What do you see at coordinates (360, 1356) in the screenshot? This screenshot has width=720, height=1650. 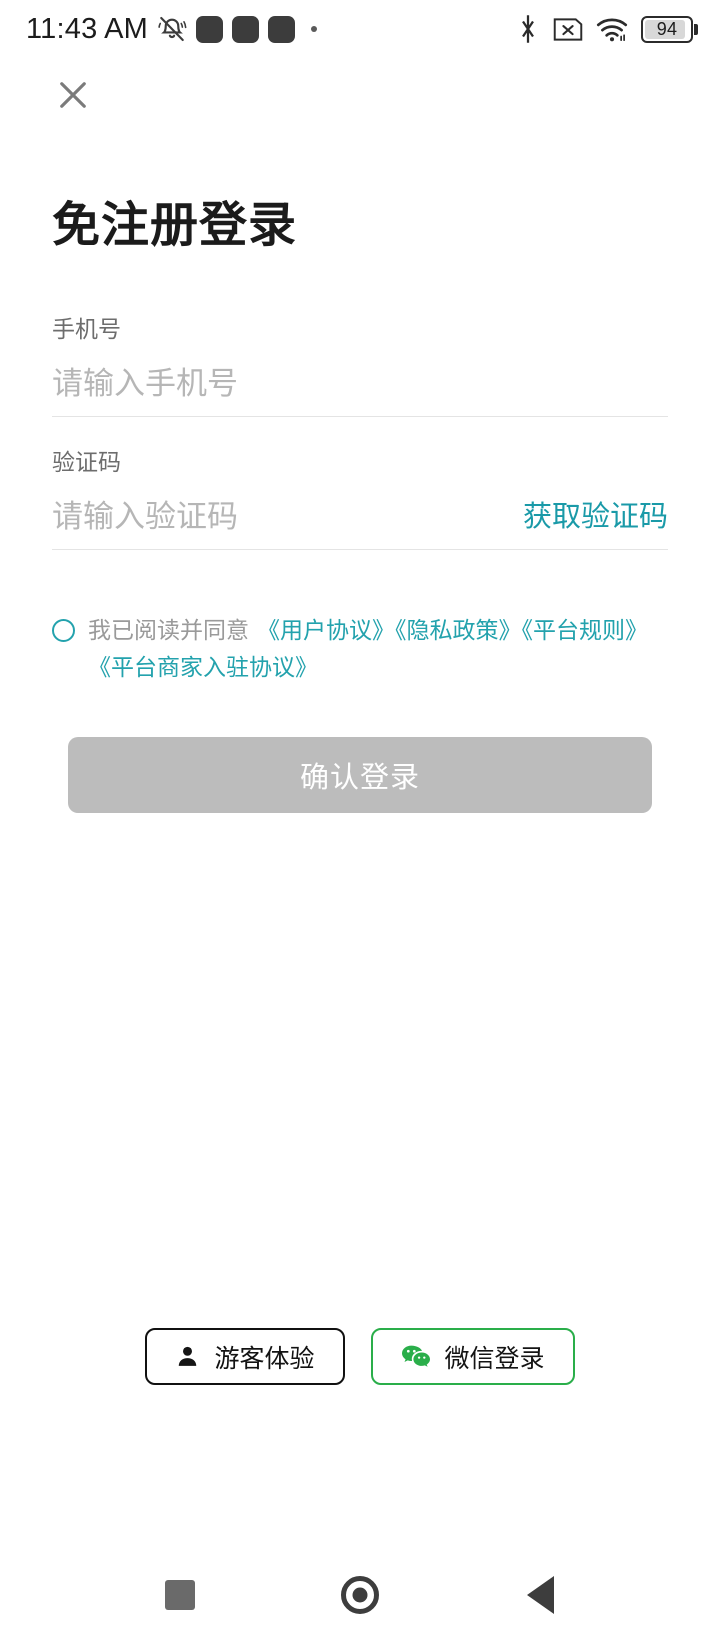 I see `alternate-login-row: 游客体验 微信登录` at bounding box center [360, 1356].